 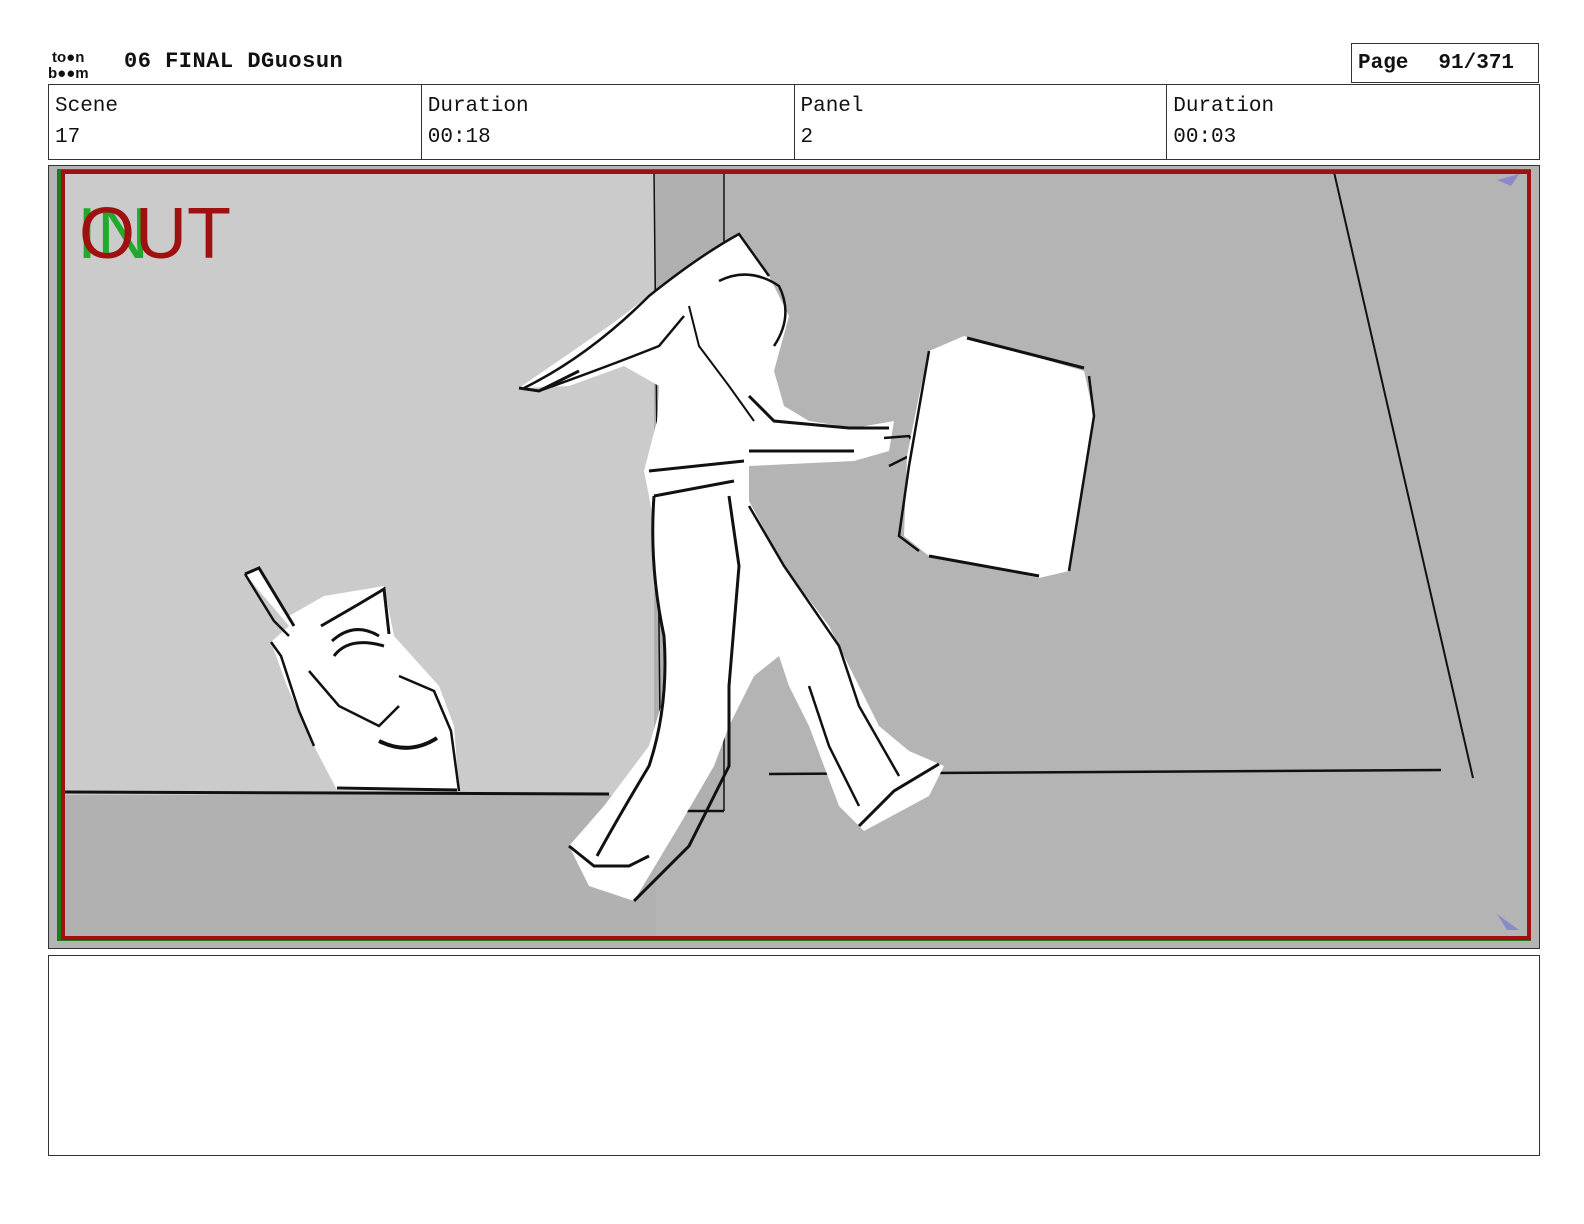 What do you see at coordinates (459, 137) in the screenshot?
I see `scene-duration-value: 00:18` at bounding box center [459, 137].